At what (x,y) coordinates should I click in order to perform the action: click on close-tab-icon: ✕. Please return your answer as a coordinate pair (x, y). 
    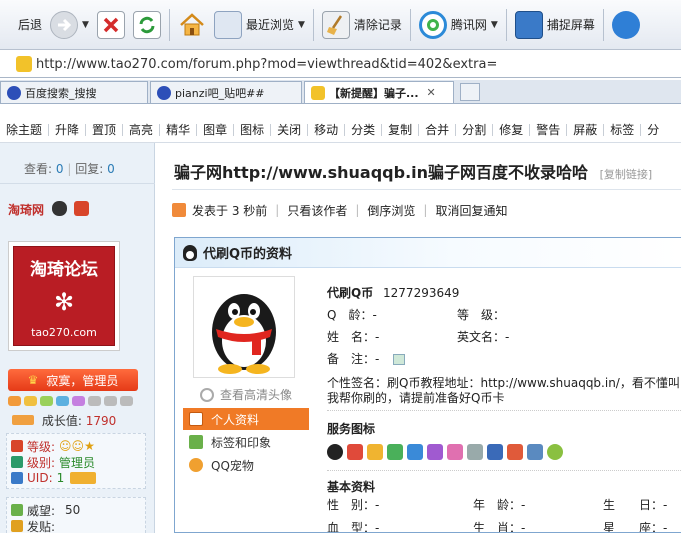
    Looking at the image, I should click on (431, 92).